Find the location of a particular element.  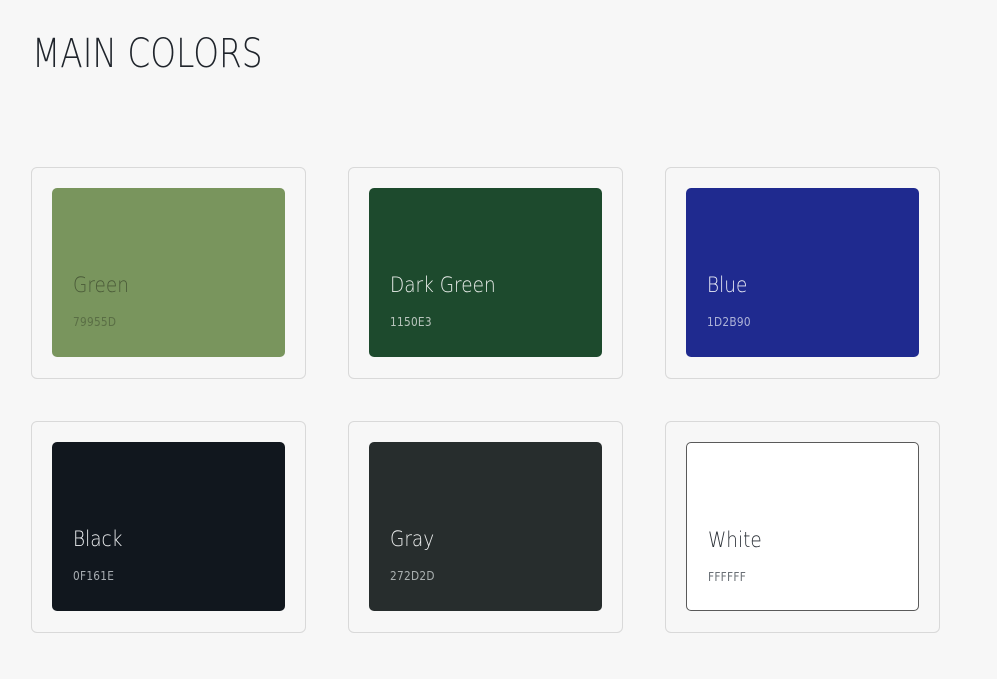

color-card-dark-green: Dark Green 1150E3 is located at coordinates (485, 273).